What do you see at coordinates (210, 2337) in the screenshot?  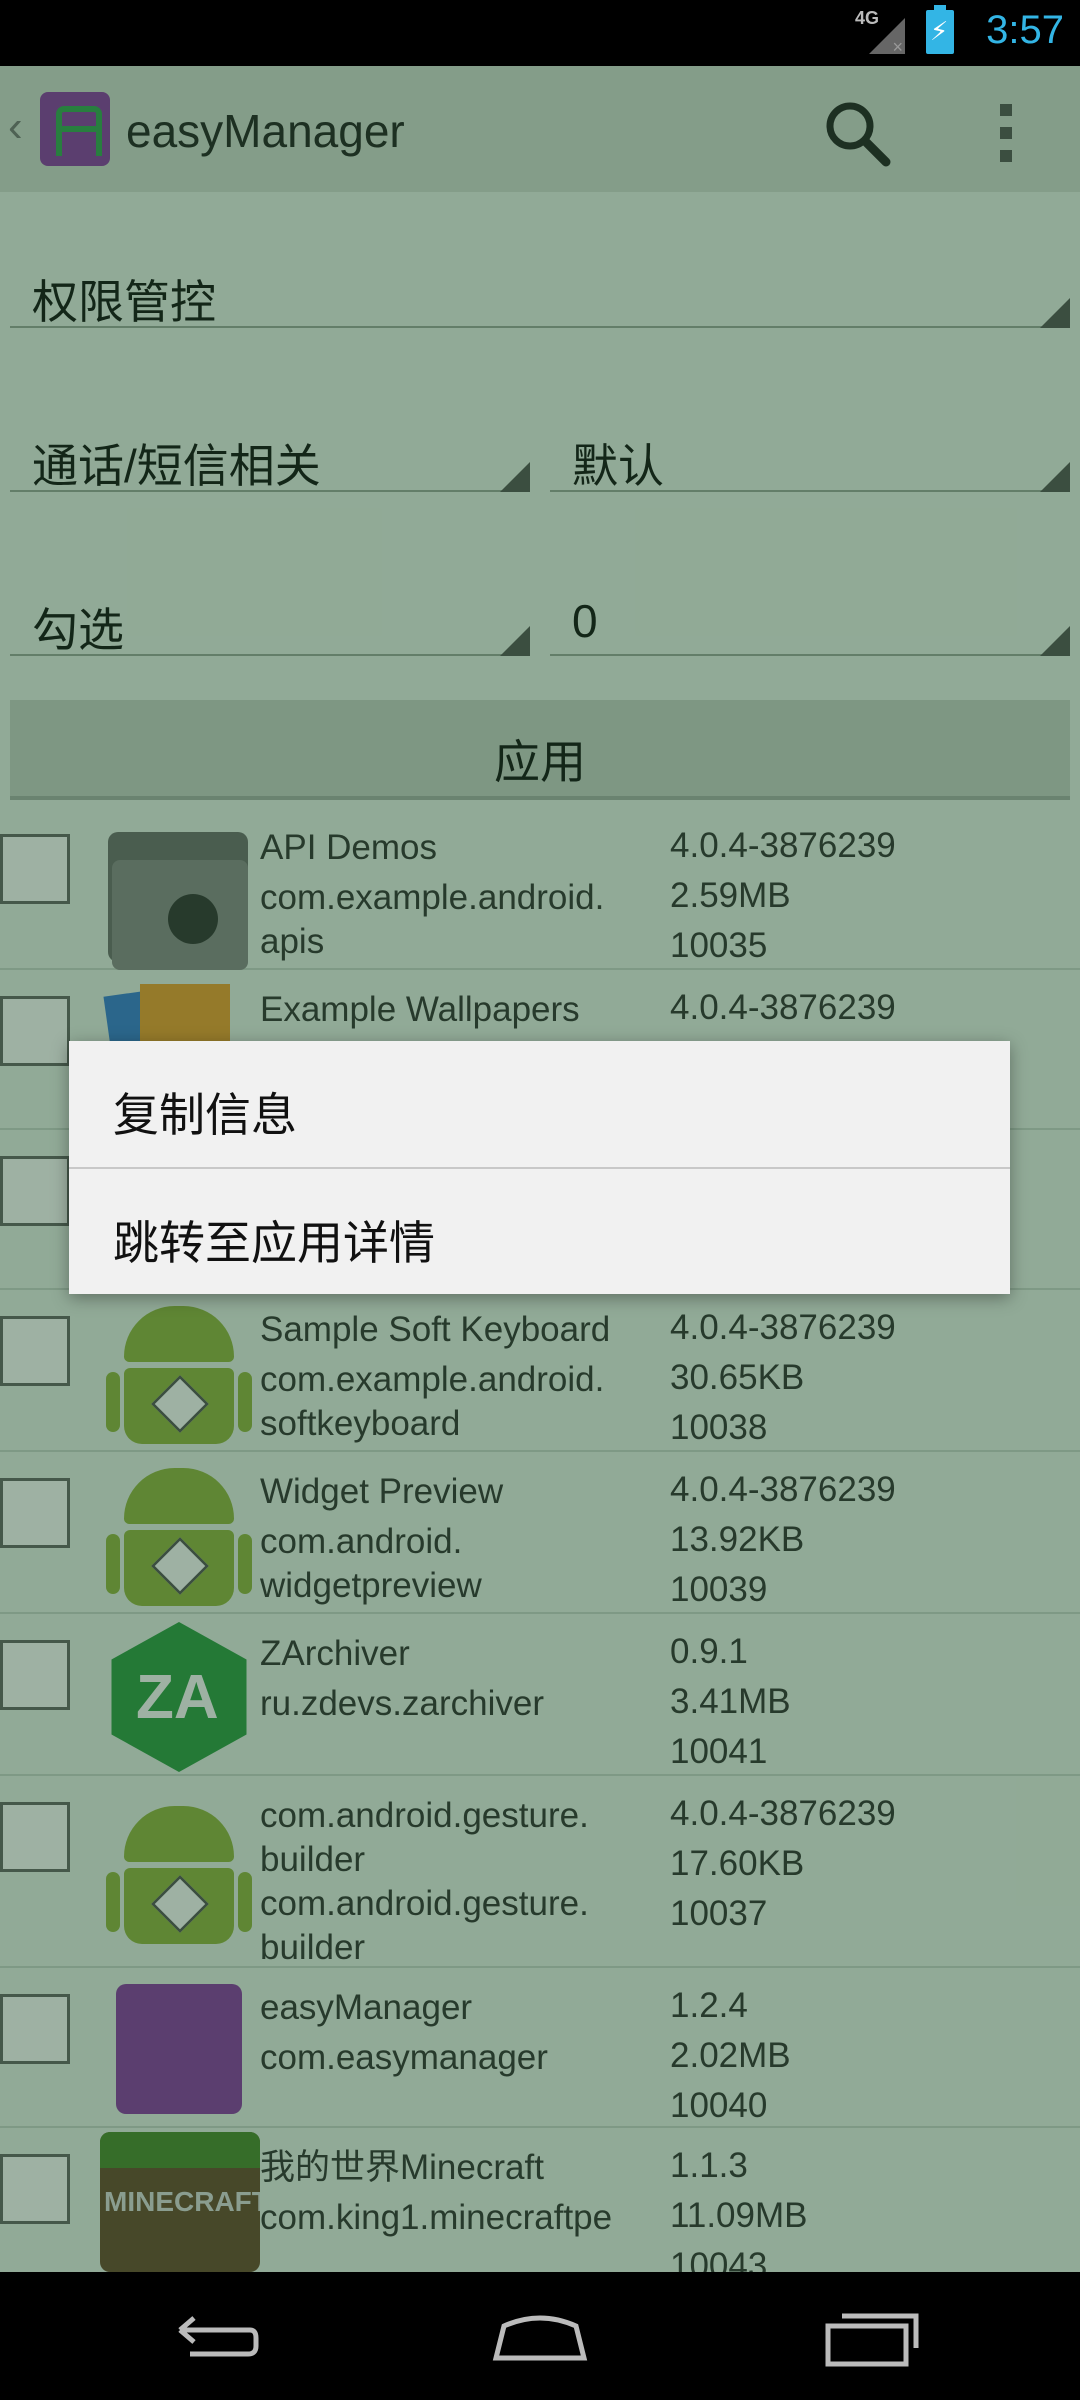 I see `back-icon` at bounding box center [210, 2337].